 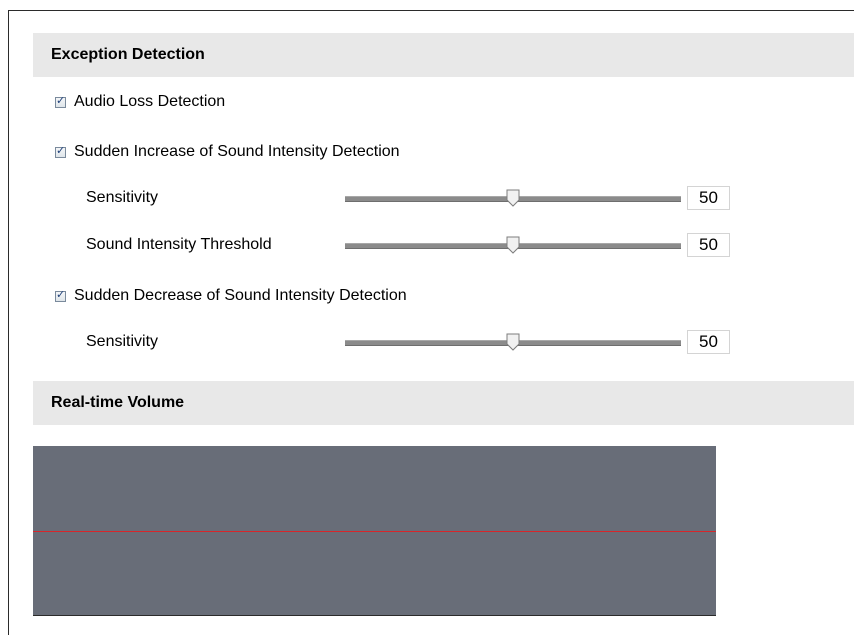 What do you see at coordinates (122, 197) in the screenshot?
I see `increase-sensitivity-label: Sensitivity` at bounding box center [122, 197].